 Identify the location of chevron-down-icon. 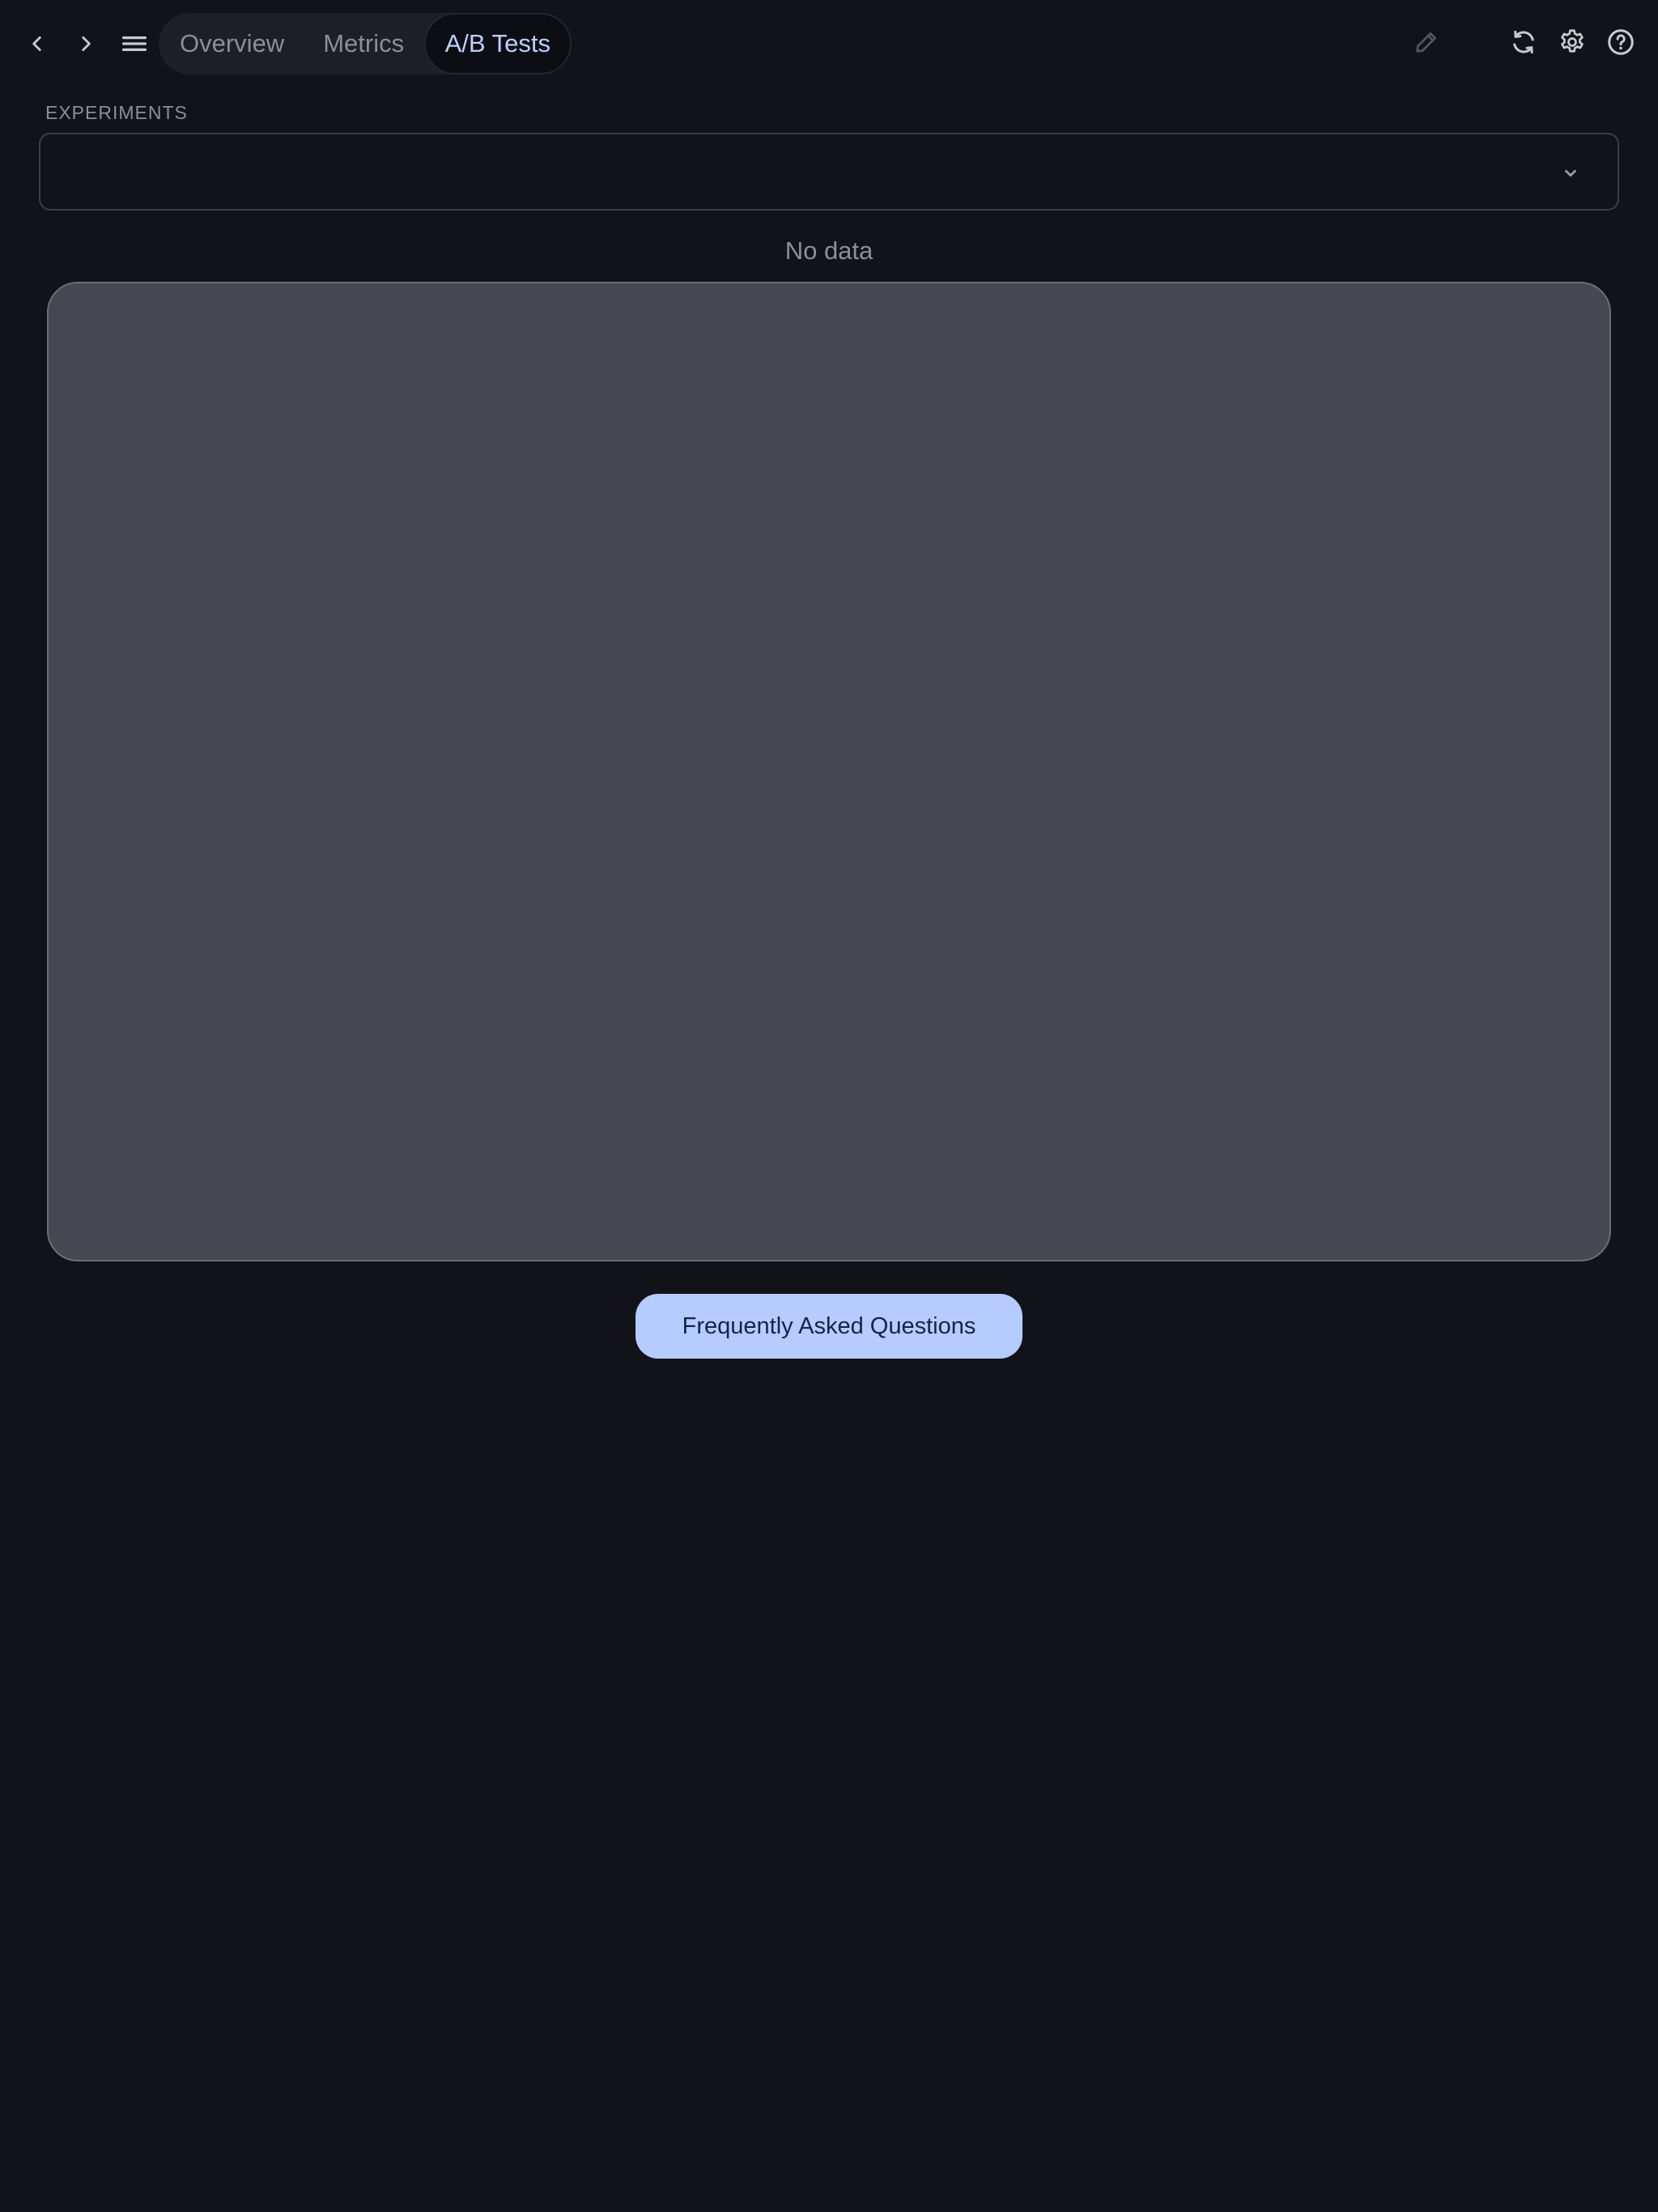
(1570, 174).